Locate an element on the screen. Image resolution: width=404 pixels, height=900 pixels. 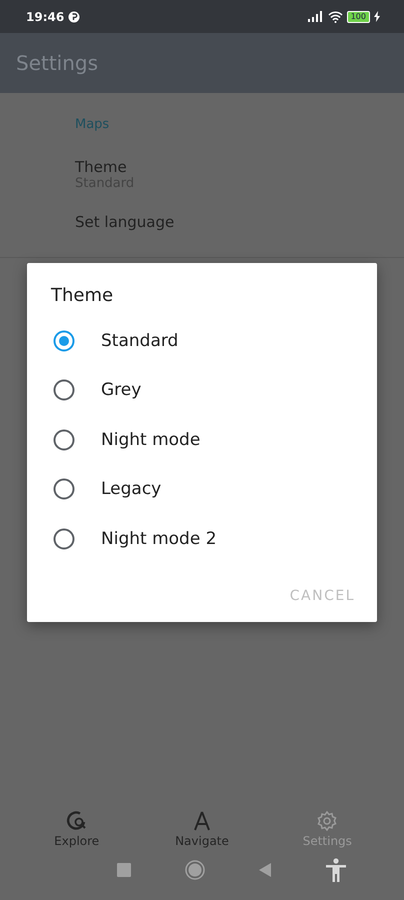
signal-icon is located at coordinates (316, 16).